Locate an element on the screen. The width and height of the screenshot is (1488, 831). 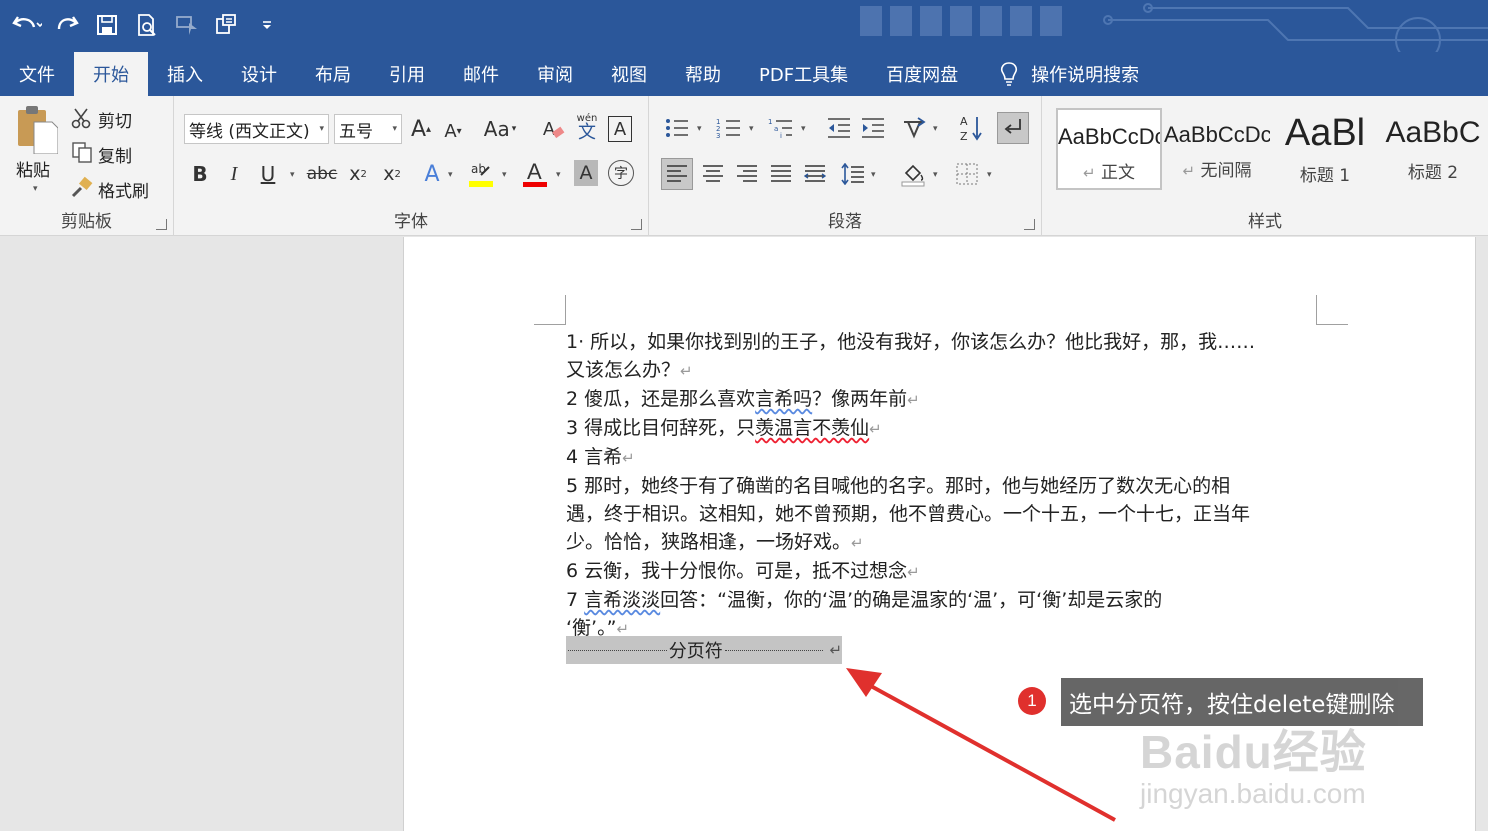
tab-review: 审阅 is located at coordinates (555, 74).